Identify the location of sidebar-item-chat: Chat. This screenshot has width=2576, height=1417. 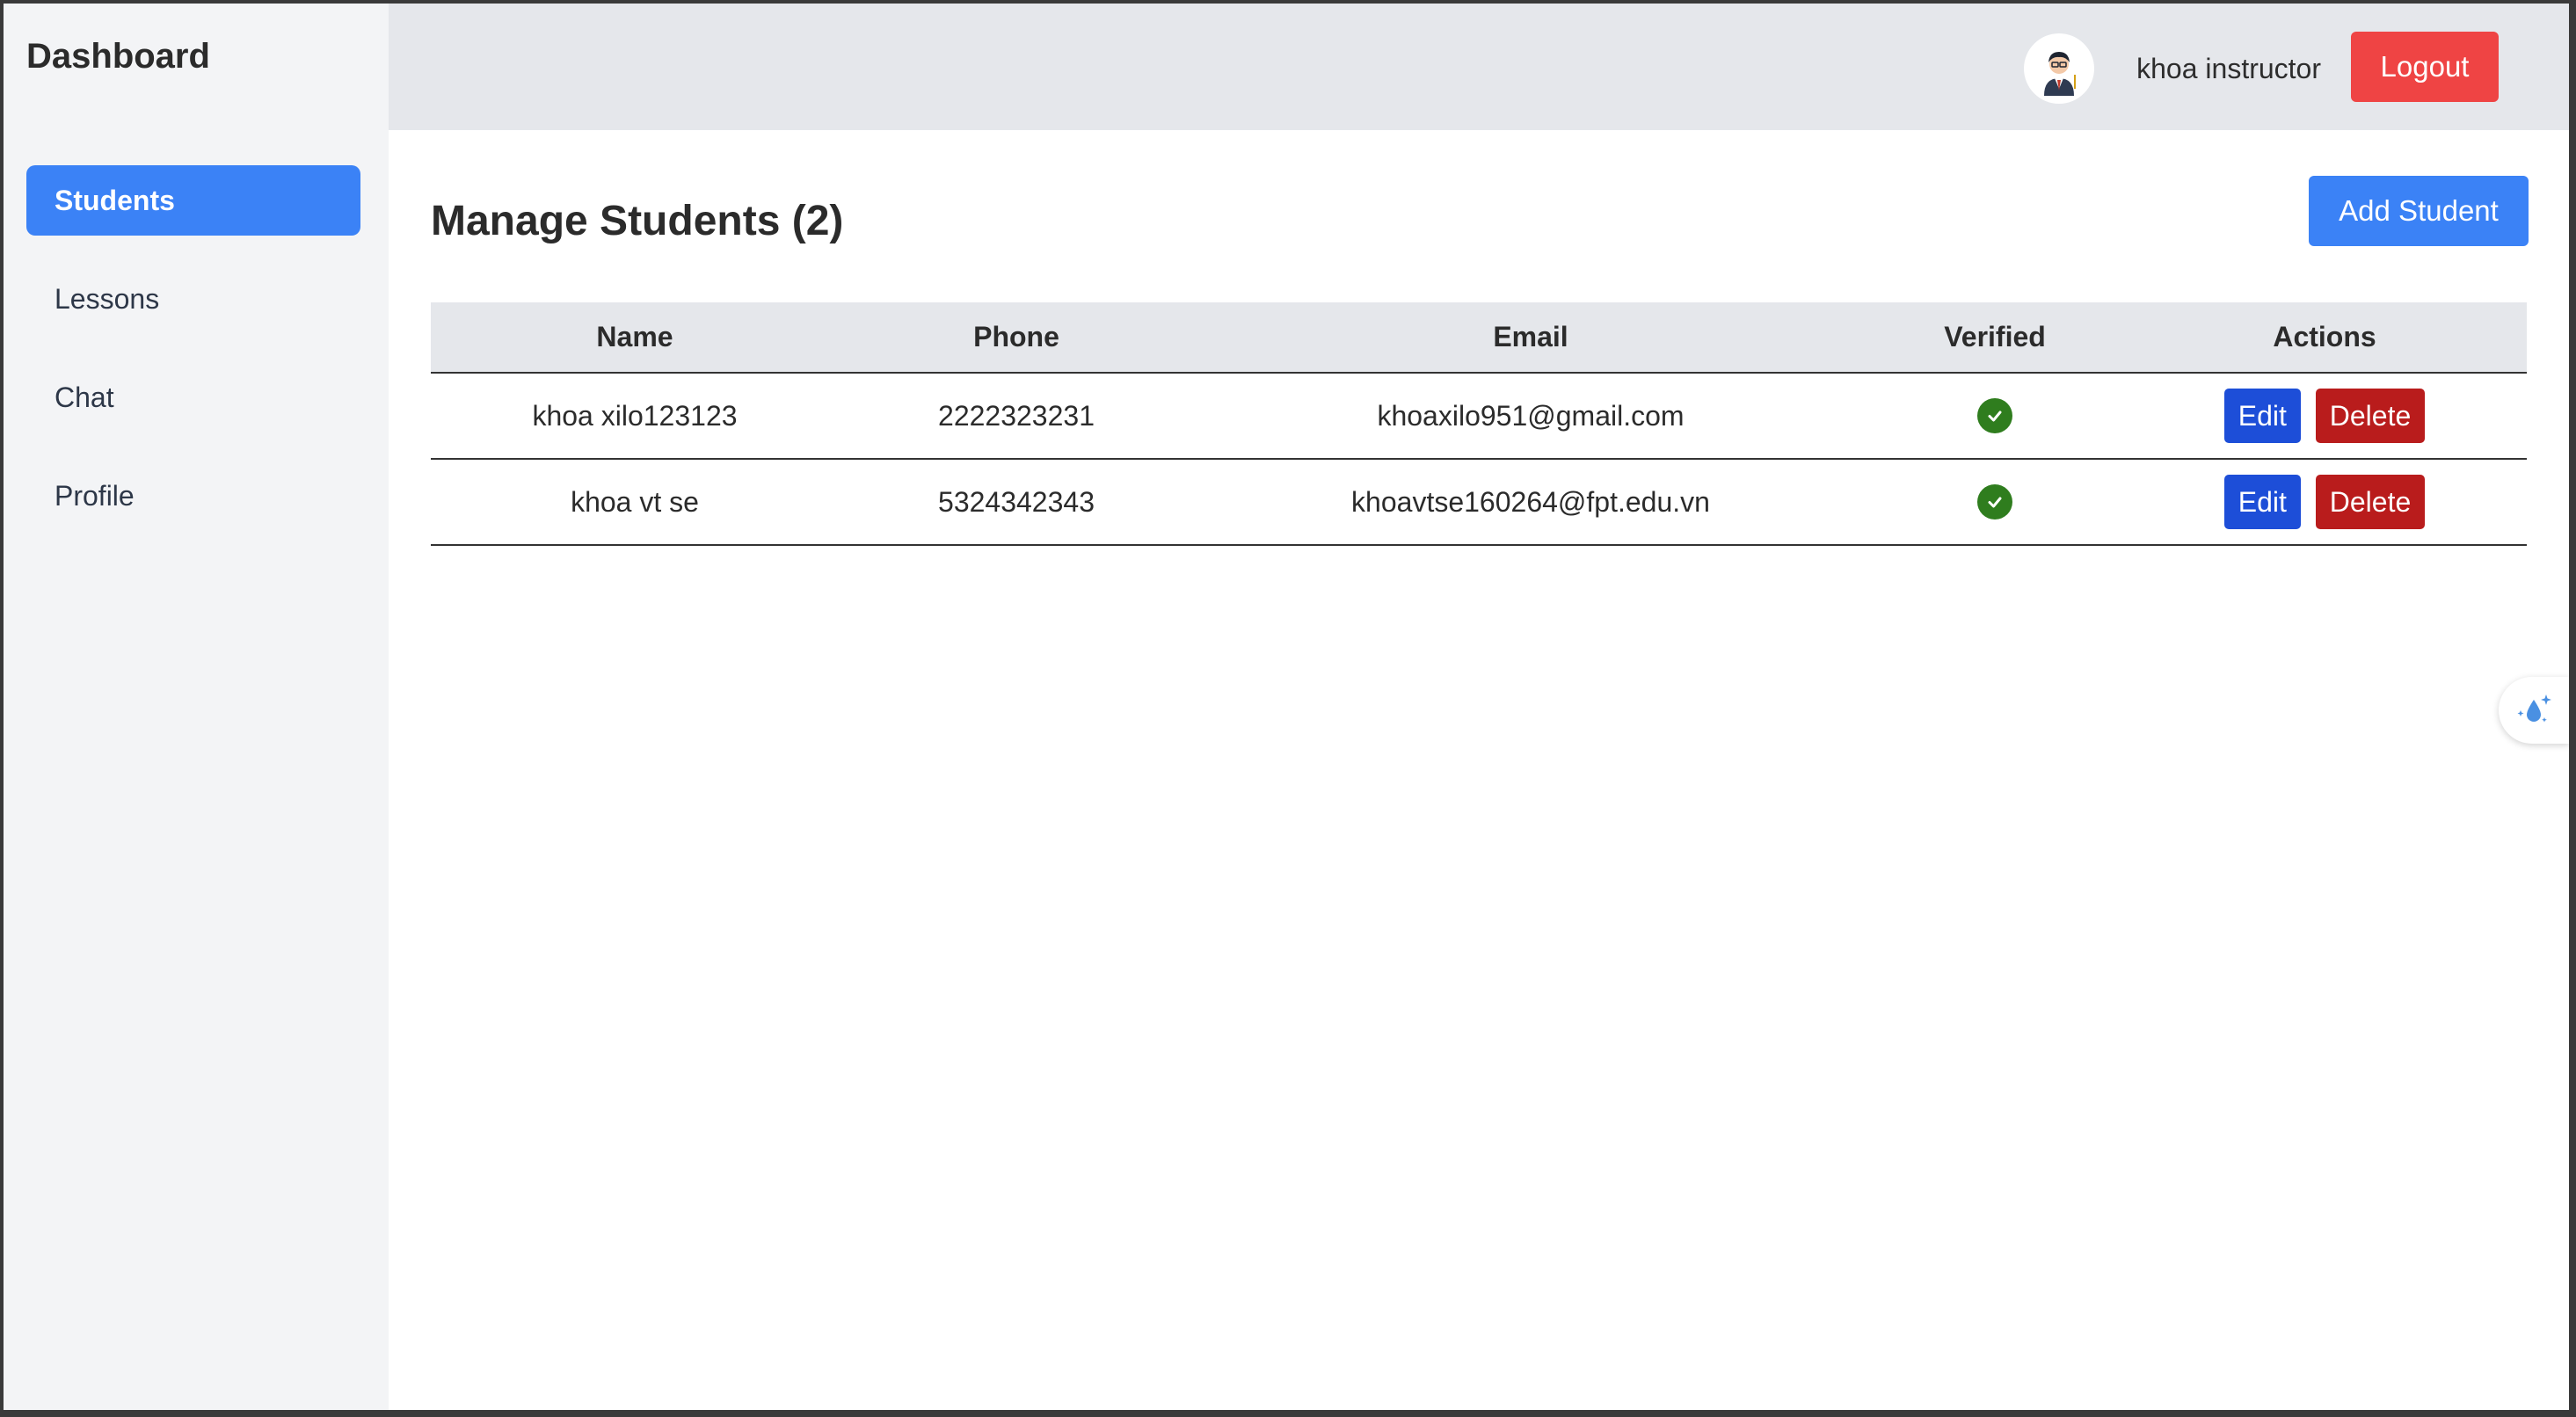
(193, 397).